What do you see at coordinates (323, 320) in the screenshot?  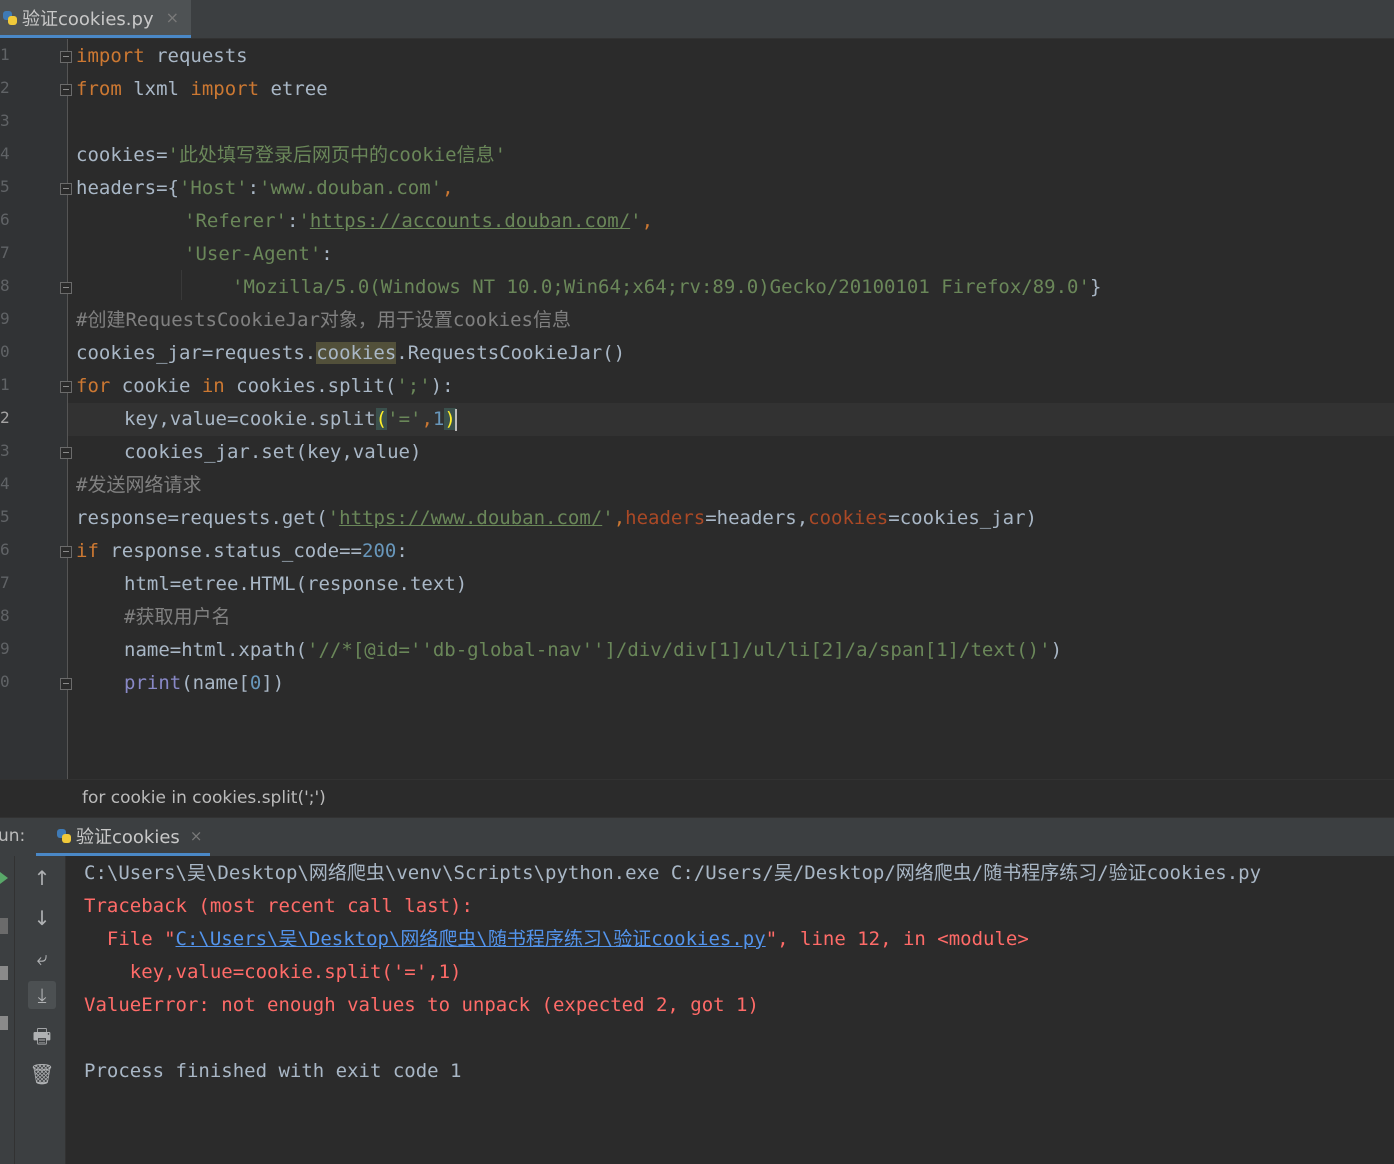 I see `code-line-9-comment: #创建RequestsCookieJar对象，用于设置cookies信息` at bounding box center [323, 320].